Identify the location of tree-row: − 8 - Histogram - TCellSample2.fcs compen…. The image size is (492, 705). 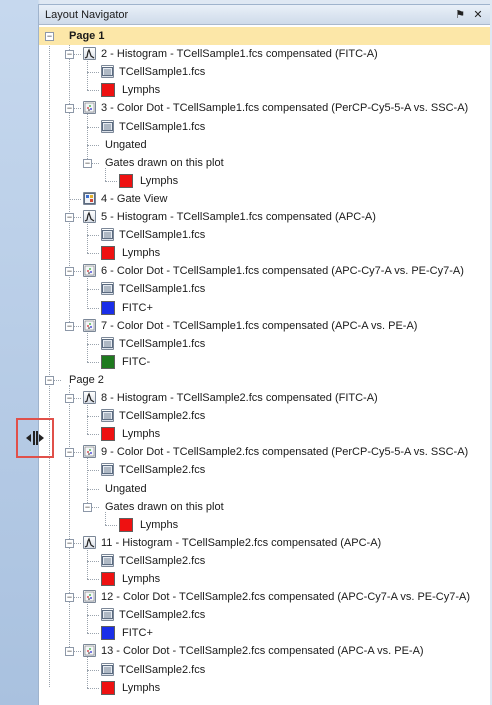
(264, 398).